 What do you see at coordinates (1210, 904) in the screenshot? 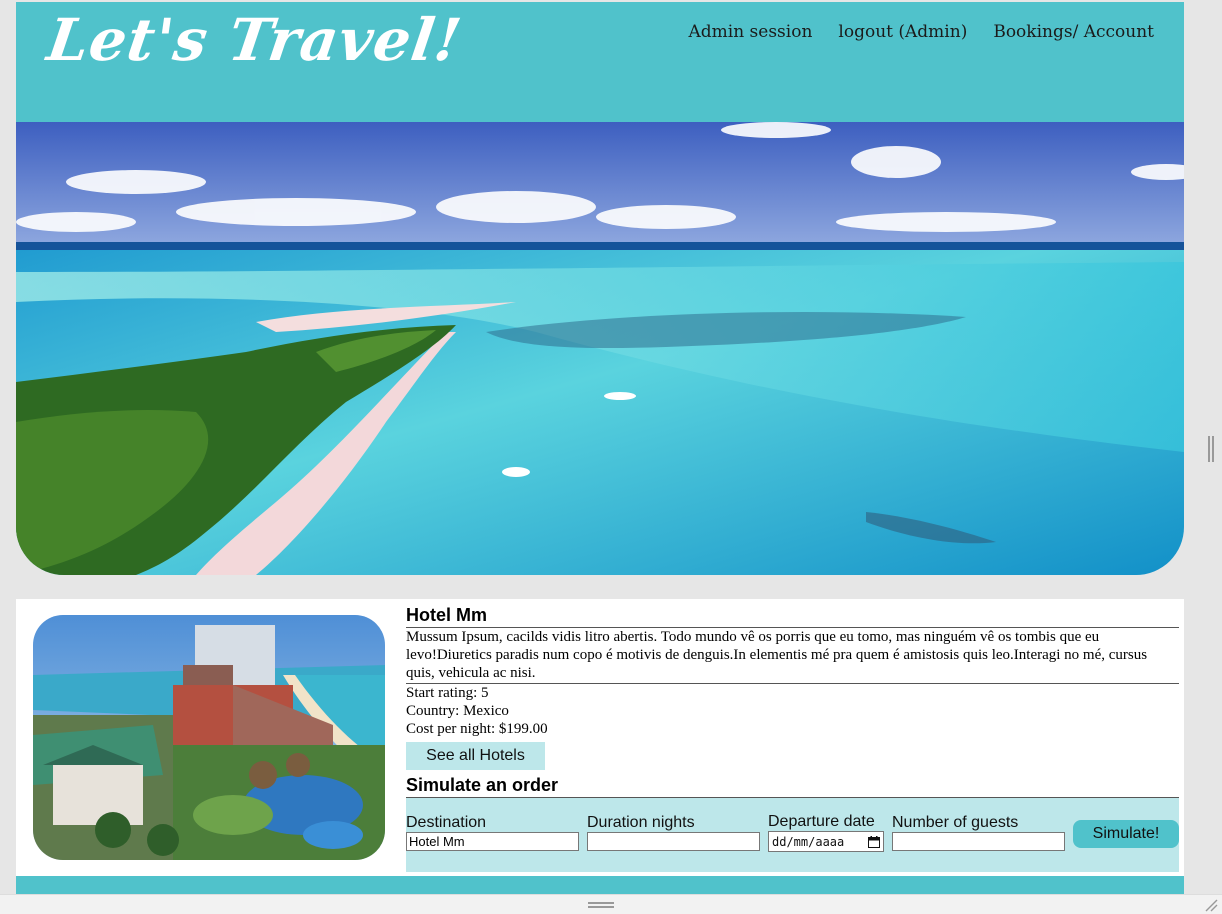
I see `resize-corner-icon` at bounding box center [1210, 904].